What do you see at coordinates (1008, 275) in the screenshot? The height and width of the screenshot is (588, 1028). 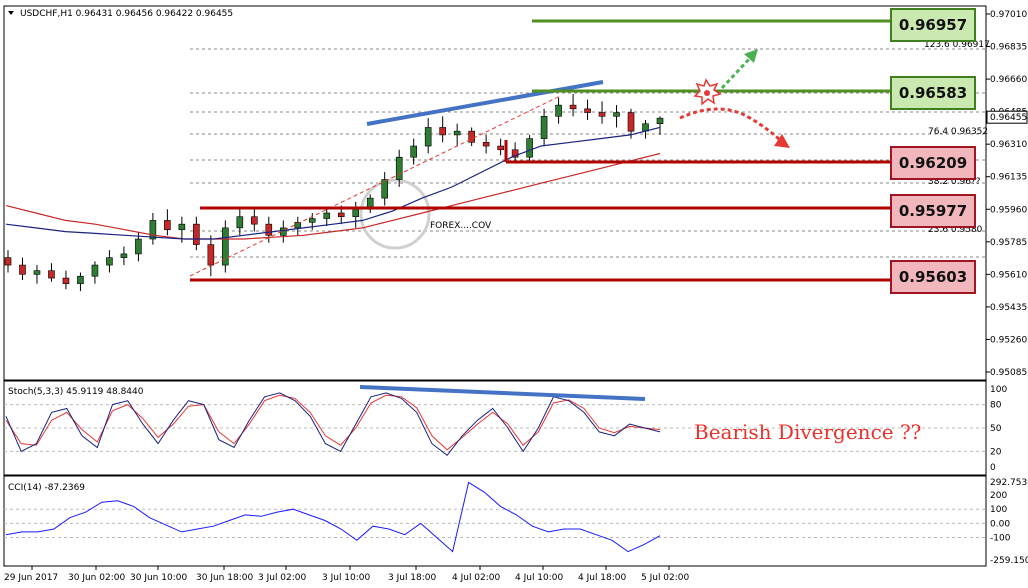 I see `price-axis-label: 0.95610` at bounding box center [1008, 275].